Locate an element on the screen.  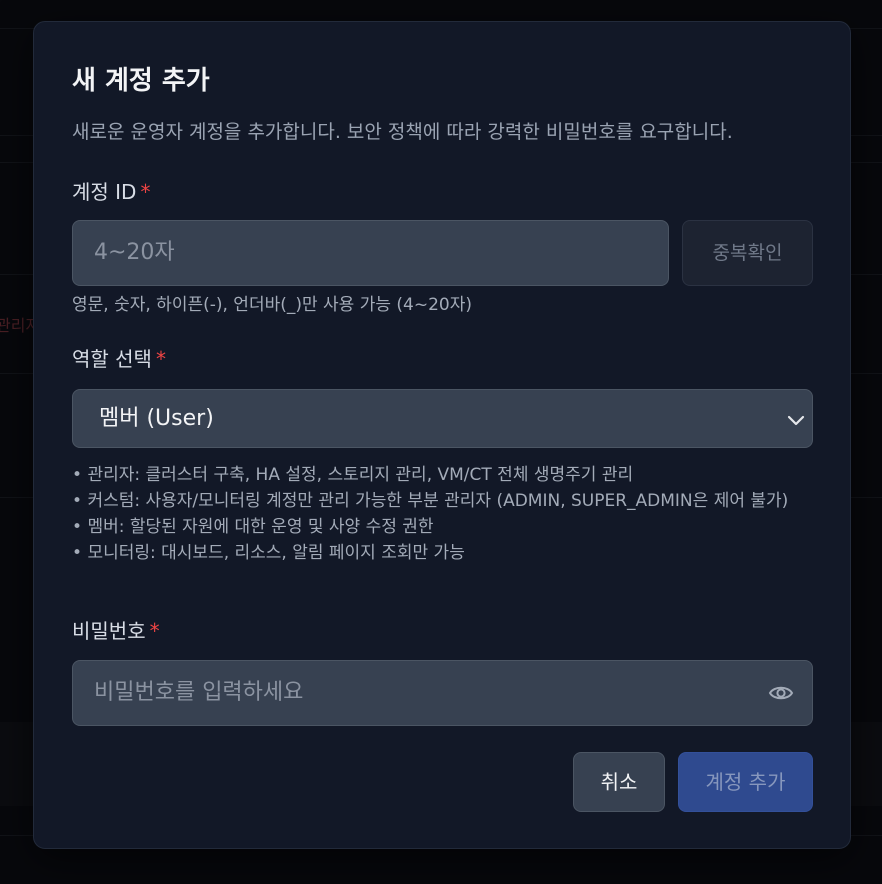
role-selected-value: 멤버 (User) is located at coordinates (156, 418).